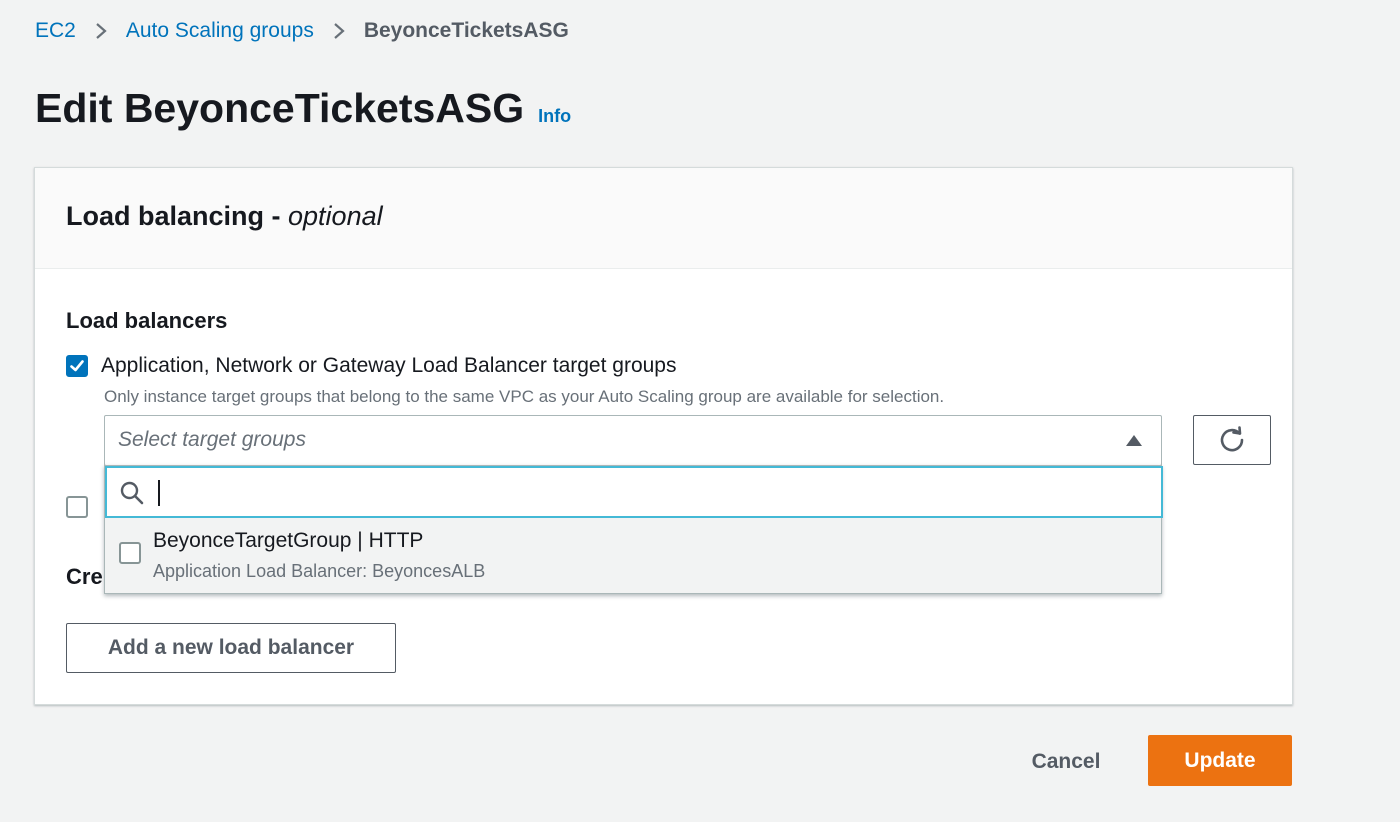  I want to click on target-groups-checkbox, so click(77, 366).